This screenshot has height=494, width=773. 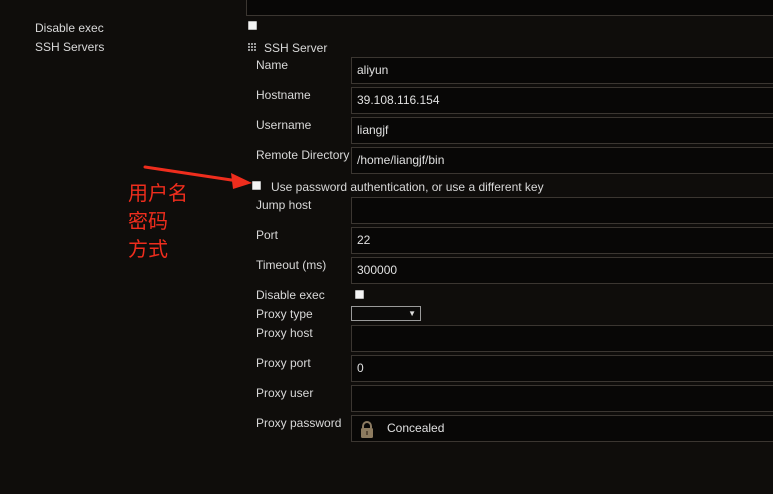 What do you see at coordinates (284, 125) in the screenshot?
I see `username-label: Username` at bounding box center [284, 125].